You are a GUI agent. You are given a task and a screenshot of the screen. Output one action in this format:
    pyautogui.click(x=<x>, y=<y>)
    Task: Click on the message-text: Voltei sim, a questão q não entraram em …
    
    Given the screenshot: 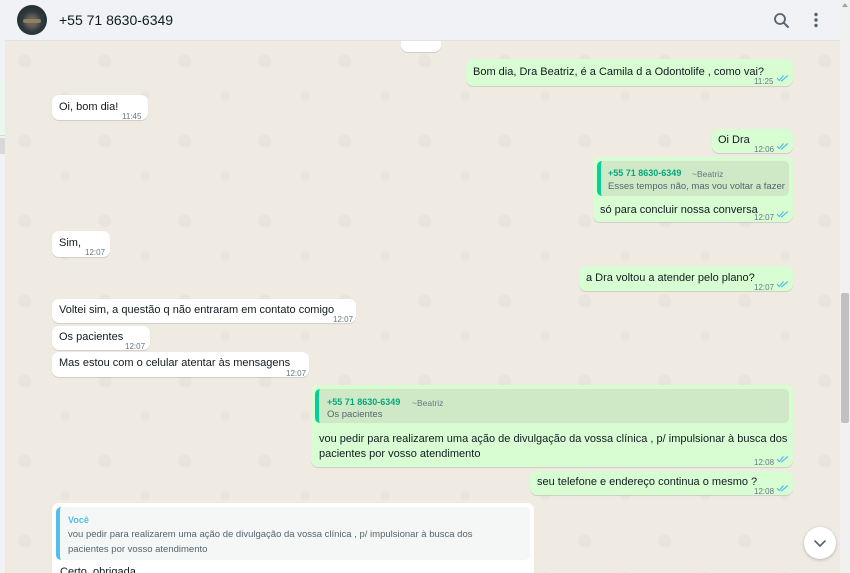 What is the action you would take?
    pyautogui.click(x=197, y=310)
    